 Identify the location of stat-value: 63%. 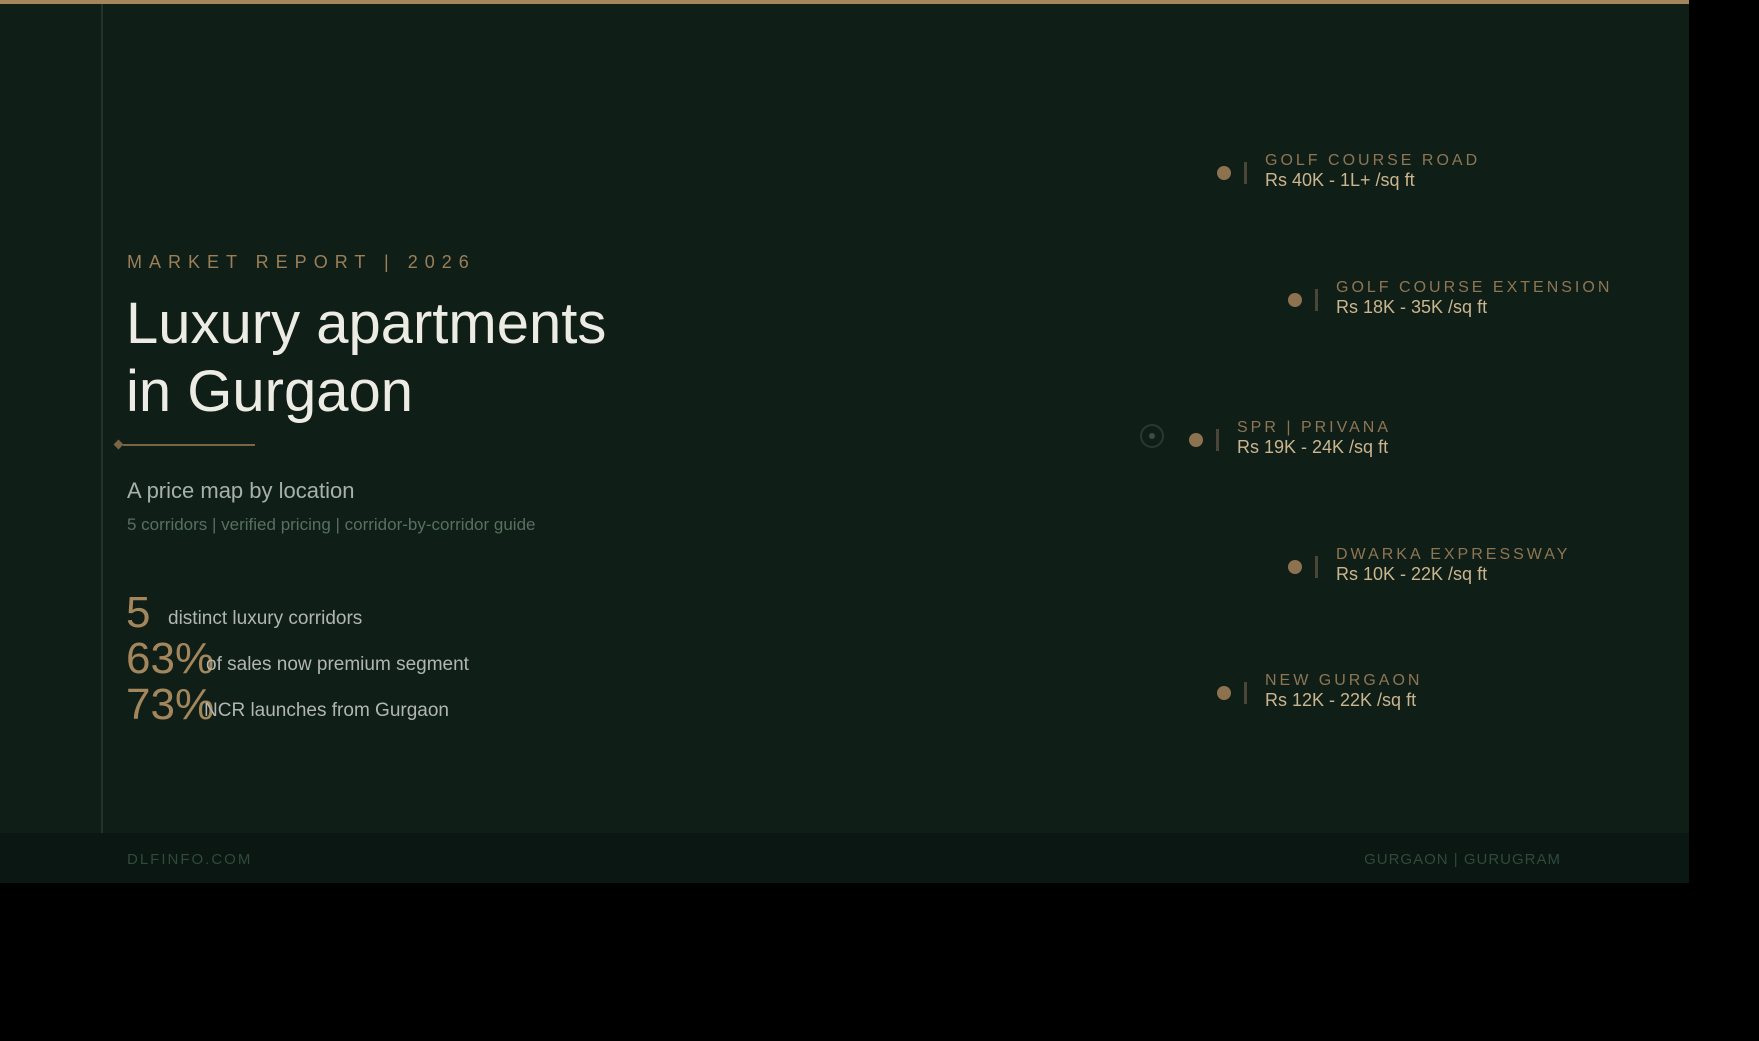
(170, 658).